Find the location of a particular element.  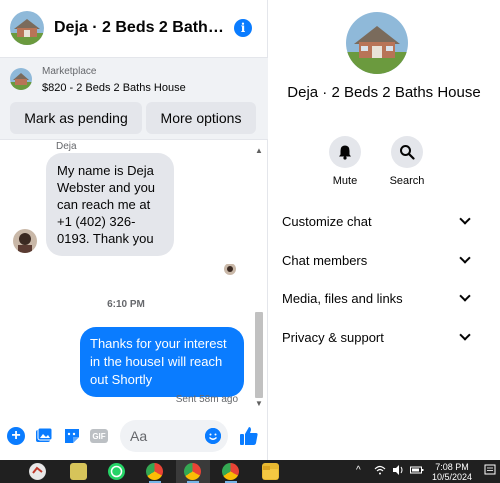

privacy-support-item: Privacy & support is located at coordinates (377, 337).